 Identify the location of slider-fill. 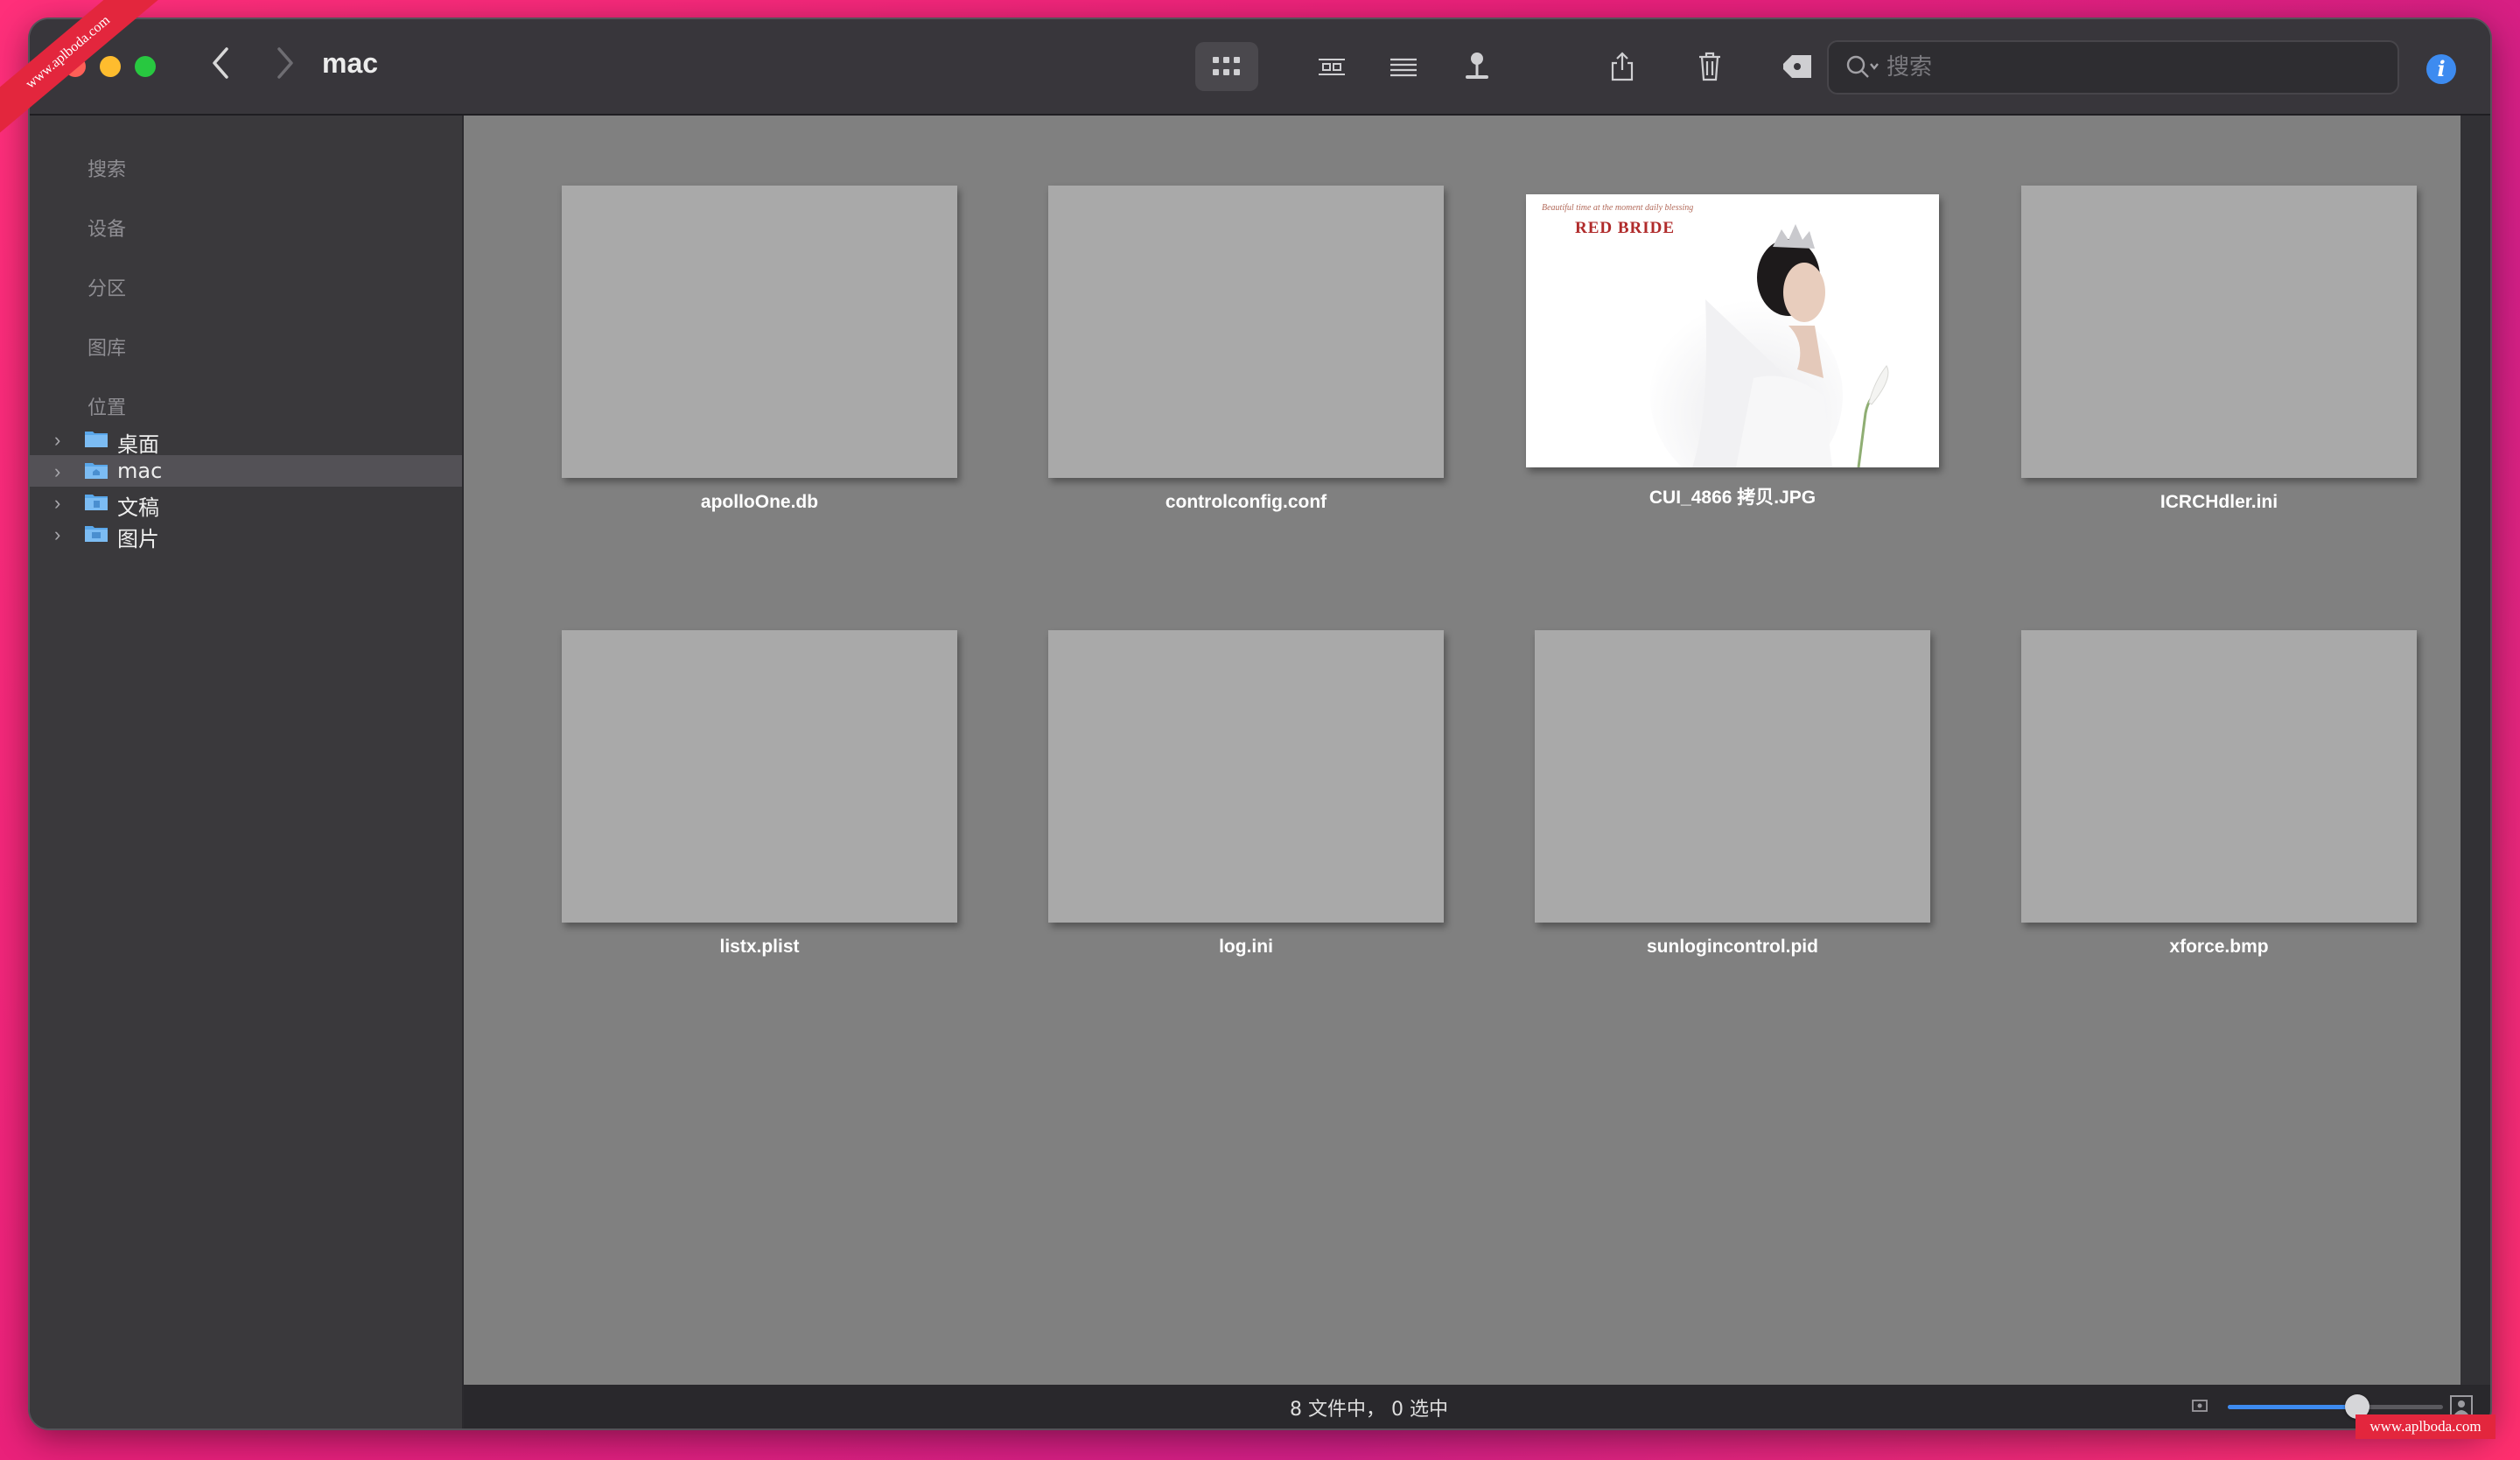
(2292, 1407).